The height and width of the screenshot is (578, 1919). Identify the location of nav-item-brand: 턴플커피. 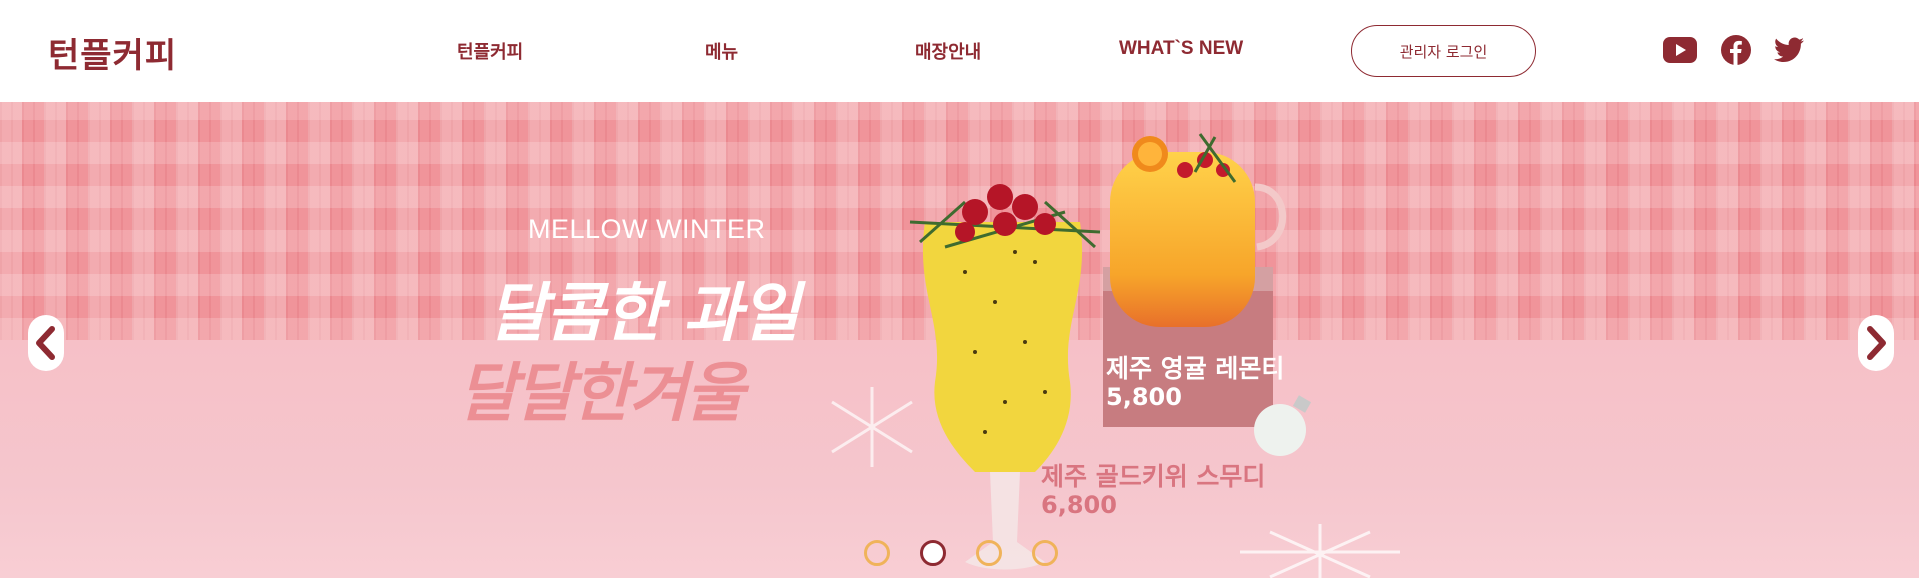
(490, 51).